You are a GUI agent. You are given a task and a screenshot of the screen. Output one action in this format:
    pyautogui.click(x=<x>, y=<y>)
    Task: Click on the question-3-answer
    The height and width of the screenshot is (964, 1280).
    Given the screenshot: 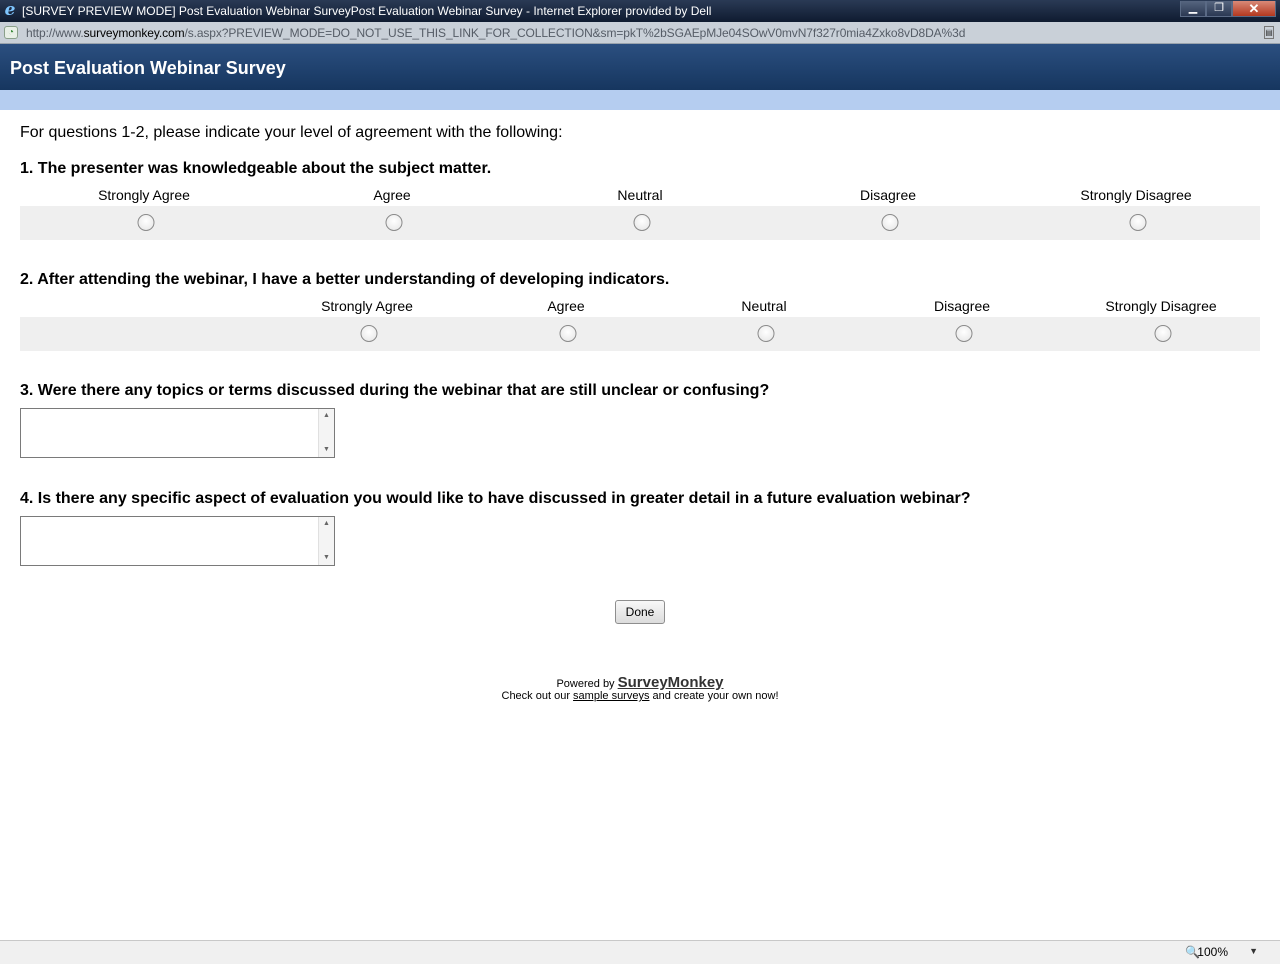 What is the action you would take?
    pyautogui.click(x=169, y=433)
    